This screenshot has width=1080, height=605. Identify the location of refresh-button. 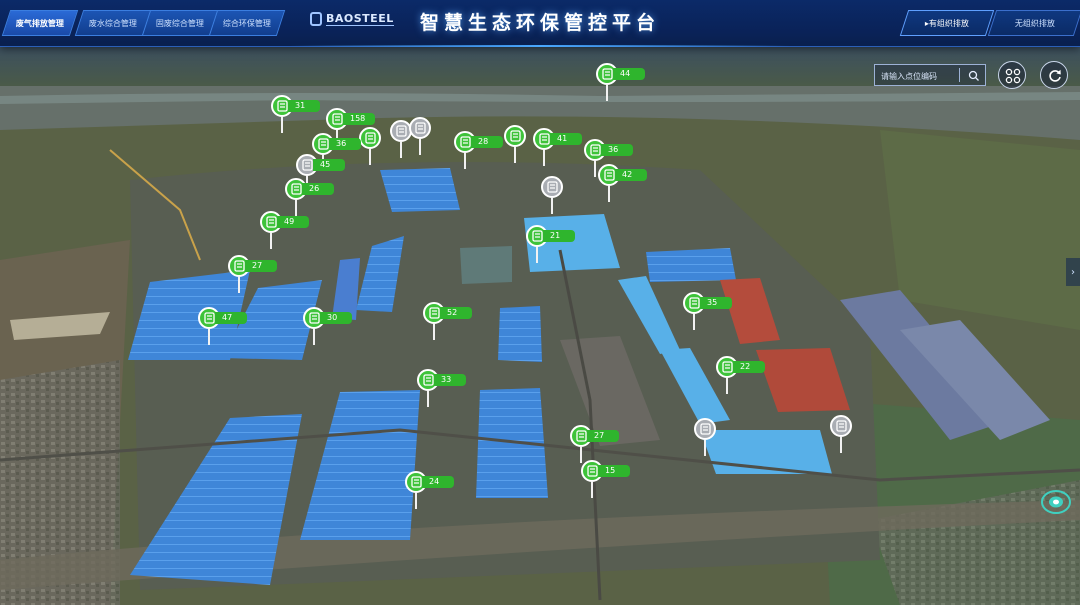
(1054, 75).